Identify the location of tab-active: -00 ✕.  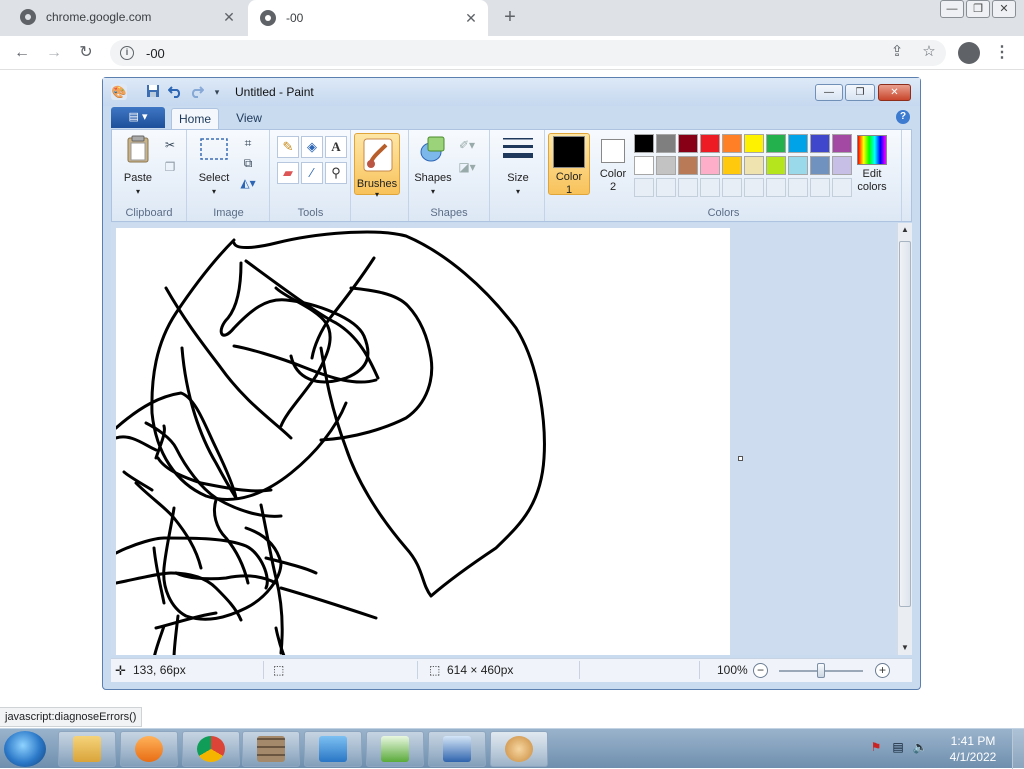
(368, 18).